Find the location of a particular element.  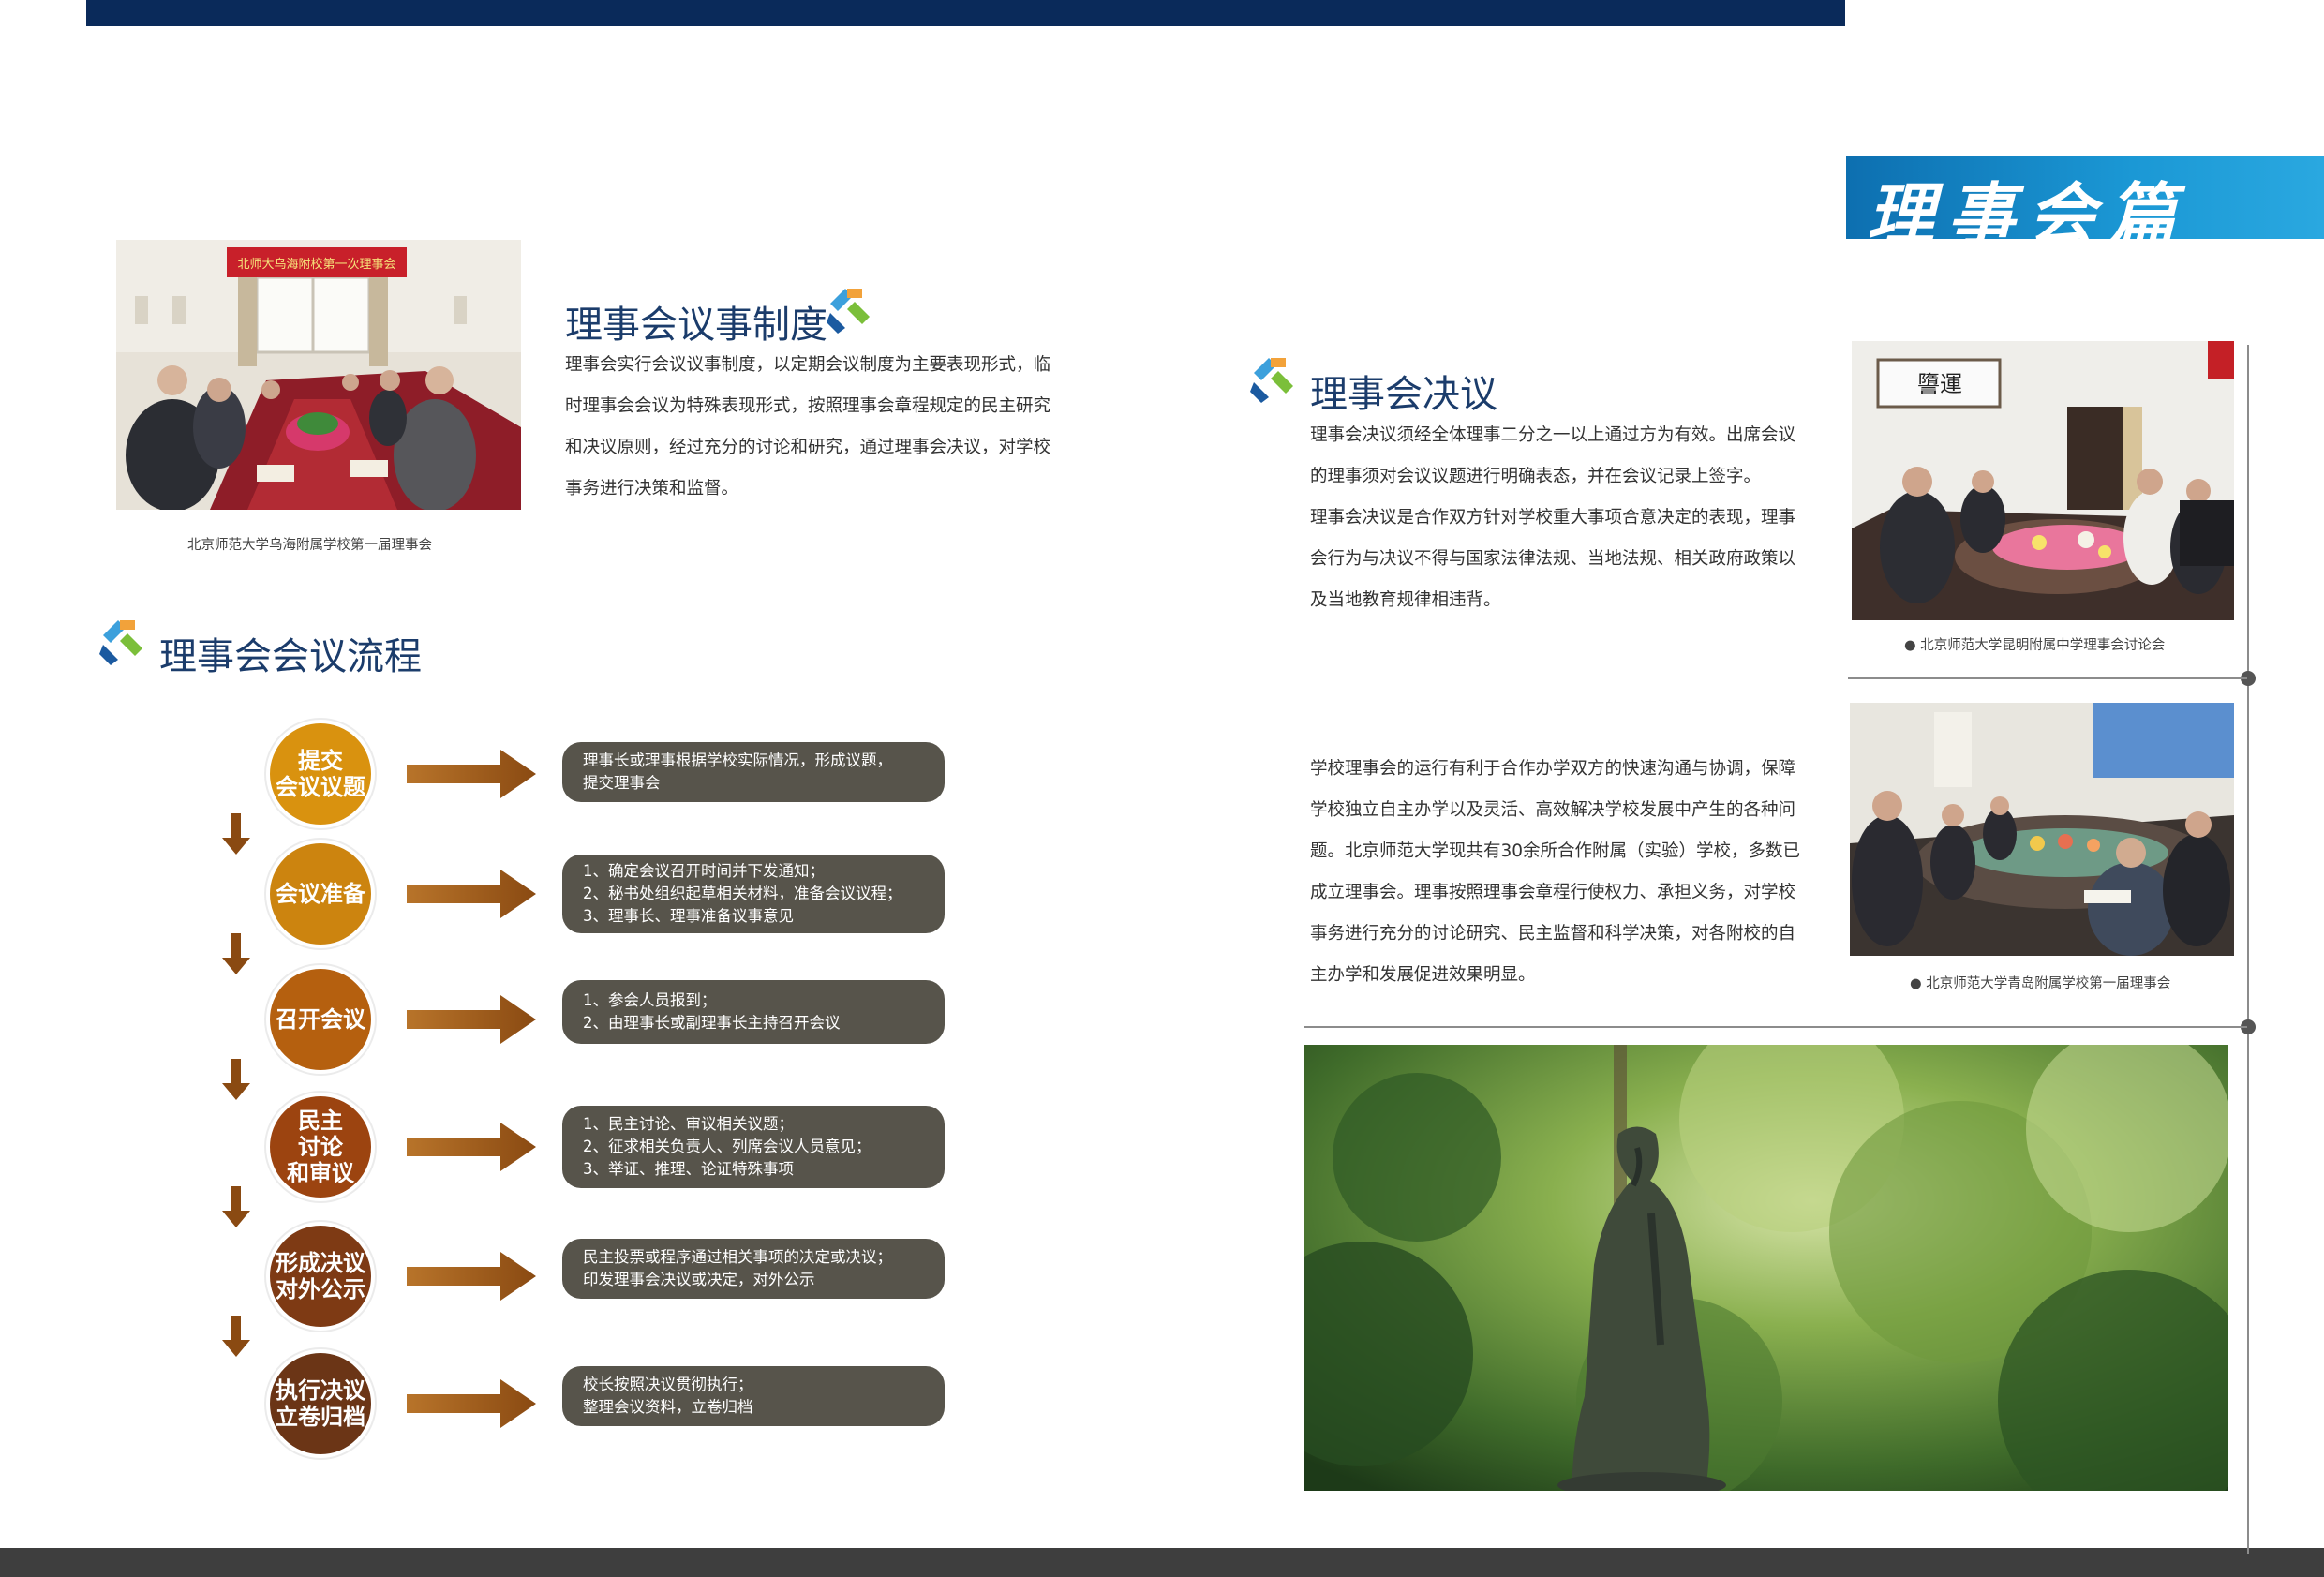

kunming-meeting-photo: 䜐運 is located at coordinates (2043, 481).